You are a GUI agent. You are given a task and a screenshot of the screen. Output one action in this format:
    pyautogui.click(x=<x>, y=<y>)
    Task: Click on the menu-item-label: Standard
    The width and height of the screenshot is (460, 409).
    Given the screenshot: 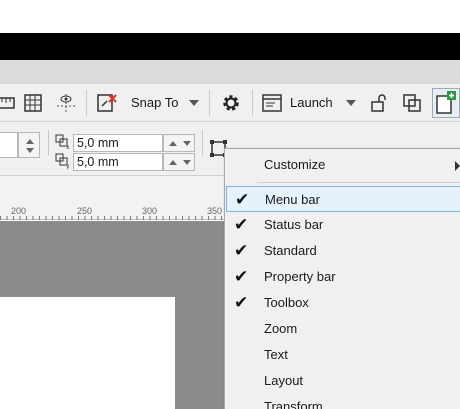 What is the action you would take?
    pyautogui.click(x=290, y=250)
    